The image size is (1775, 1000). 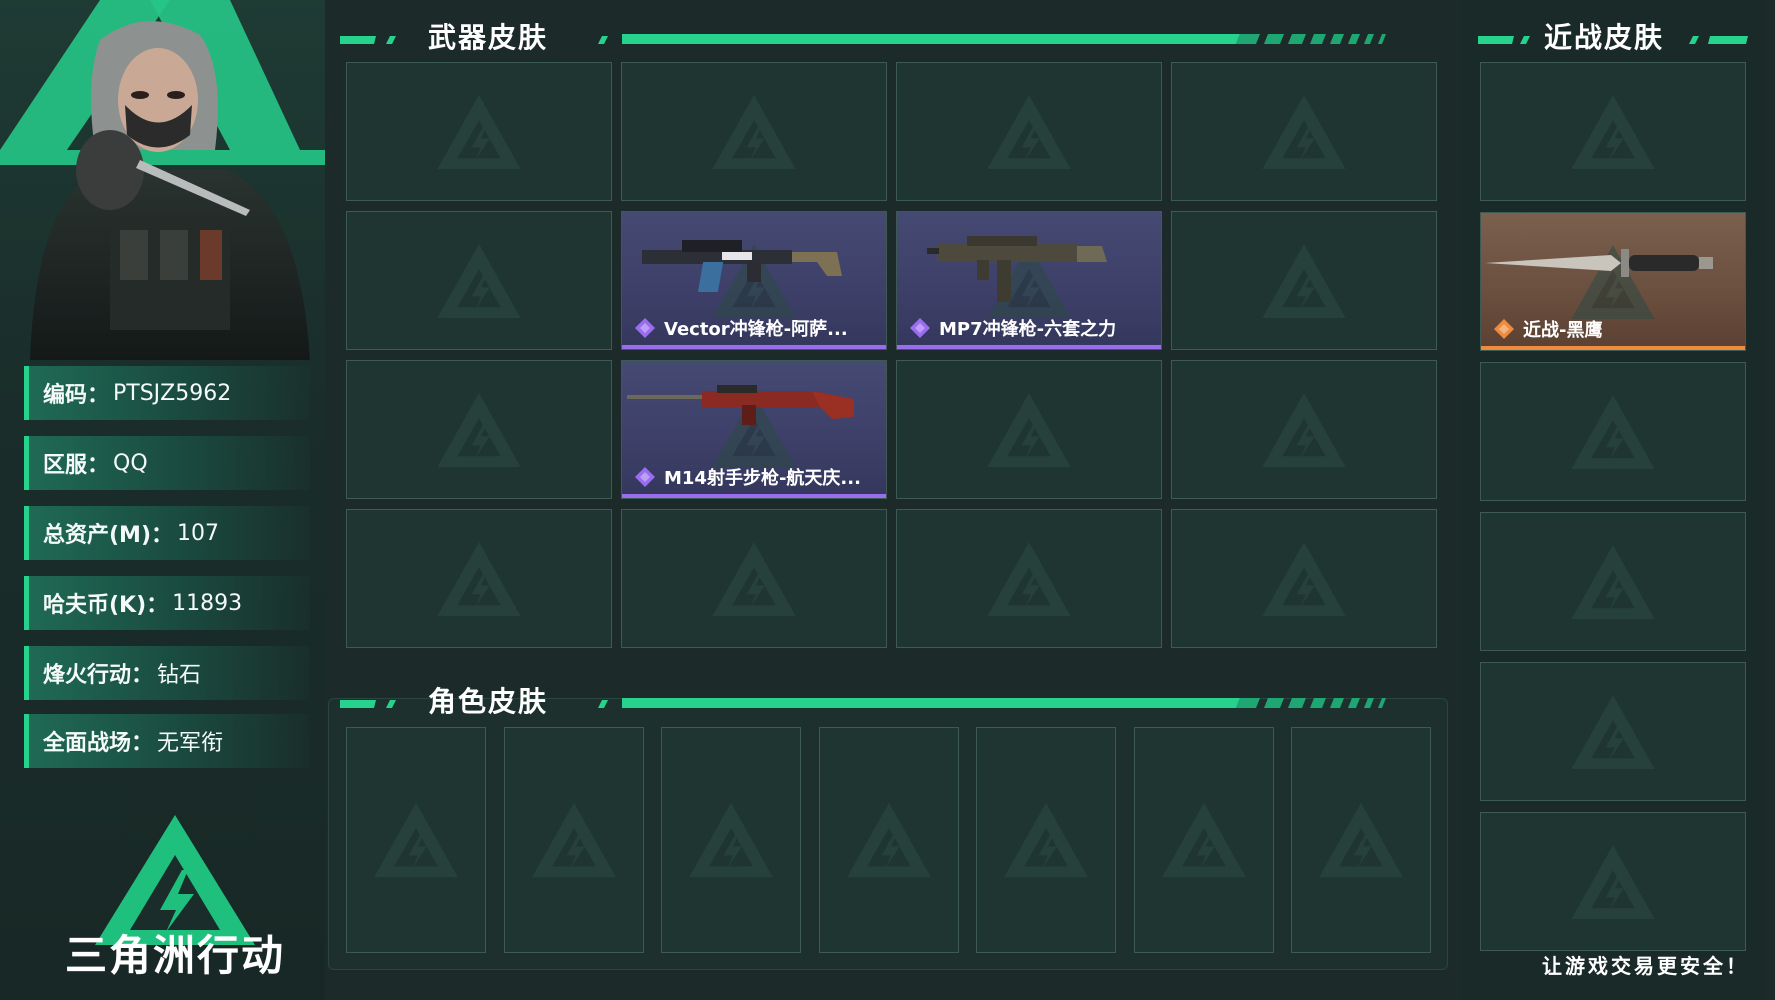 I want to click on mp7-smg-icon, so click(x=1017, y=269).